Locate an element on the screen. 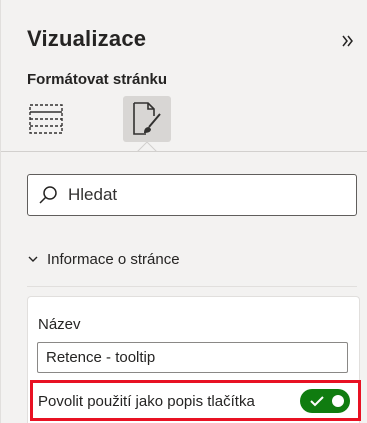 This screenshot has height=423, width=367. allow-tooltip-label: Povolit použití jako popis tlačítka is located at coordinates (146, 401).